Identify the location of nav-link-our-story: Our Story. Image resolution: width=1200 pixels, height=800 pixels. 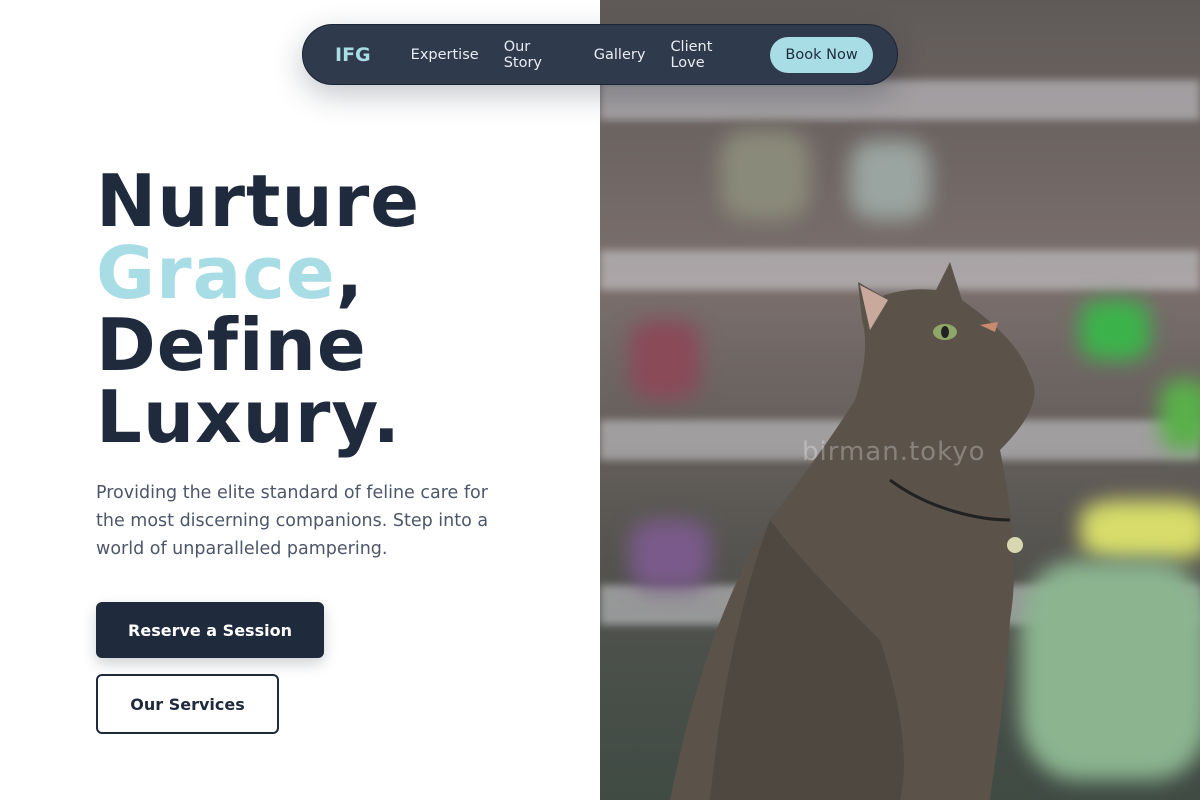
(536, 55).